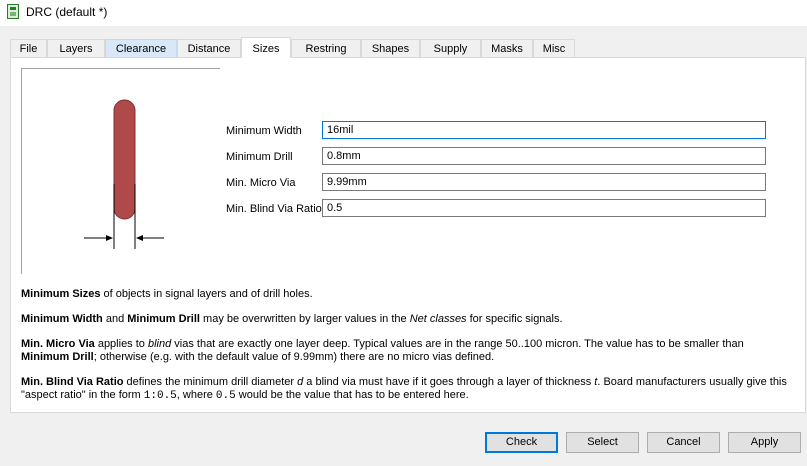  What do you see at coordinates (109, 238) in the screenshot?
I see `arrowhead-left` at bounding box center [109, 238].